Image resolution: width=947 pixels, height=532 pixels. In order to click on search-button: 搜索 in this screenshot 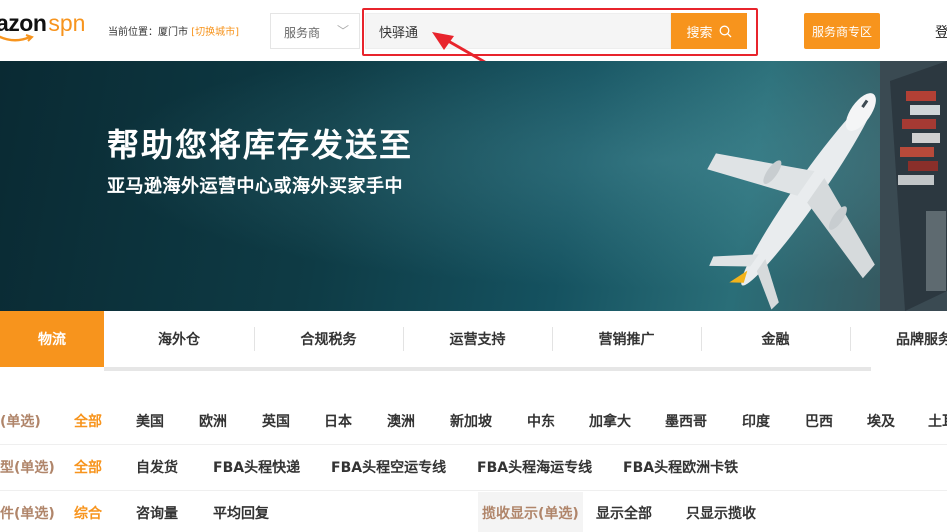, I will do `click(709, 31)`.